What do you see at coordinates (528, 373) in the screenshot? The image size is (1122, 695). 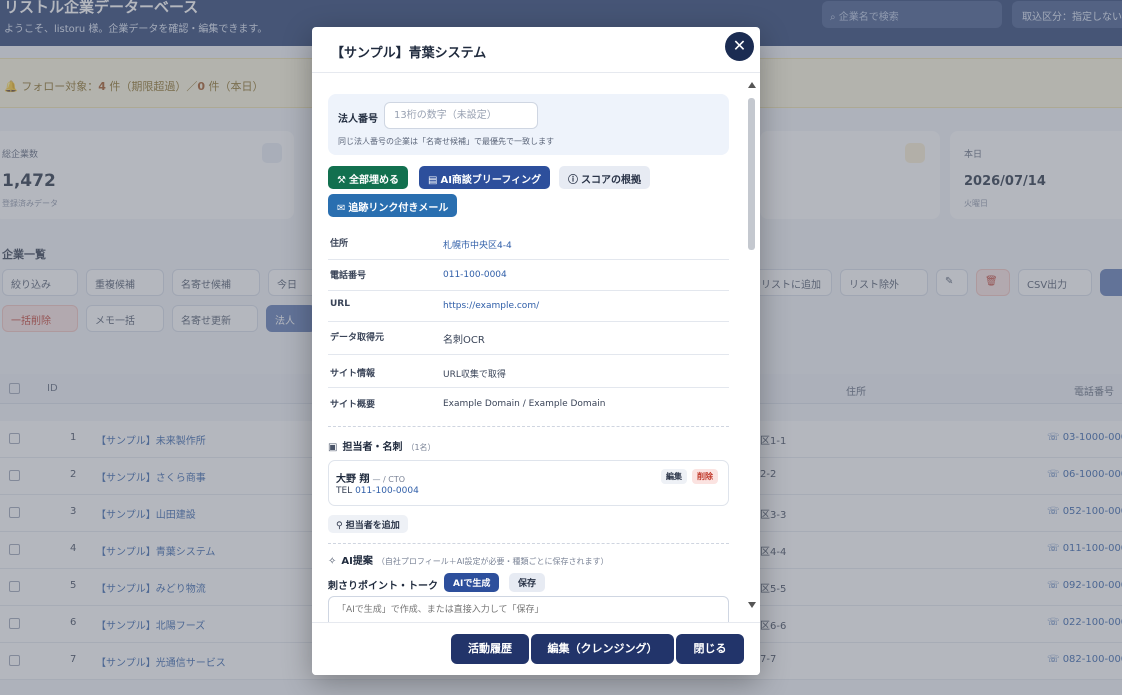 I see `info-row-site-info: サイト情報 URL収集で取得` at bounding box center [528, 373].